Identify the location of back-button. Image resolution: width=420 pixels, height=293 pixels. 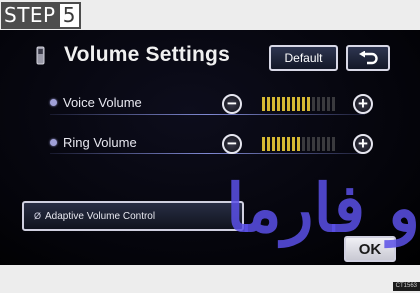
(368, 58).